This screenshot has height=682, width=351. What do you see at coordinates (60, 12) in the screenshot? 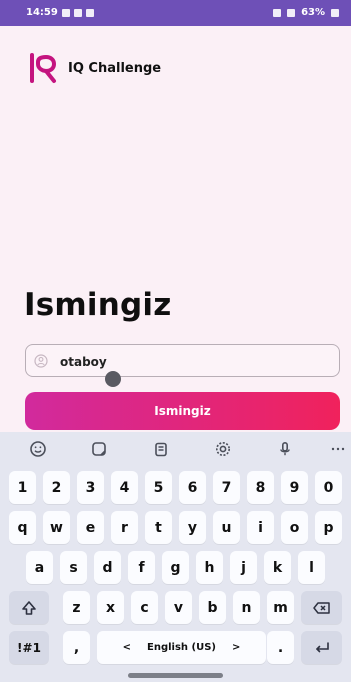
I see `status-left: 14:59` at bounding box center [60, 12].